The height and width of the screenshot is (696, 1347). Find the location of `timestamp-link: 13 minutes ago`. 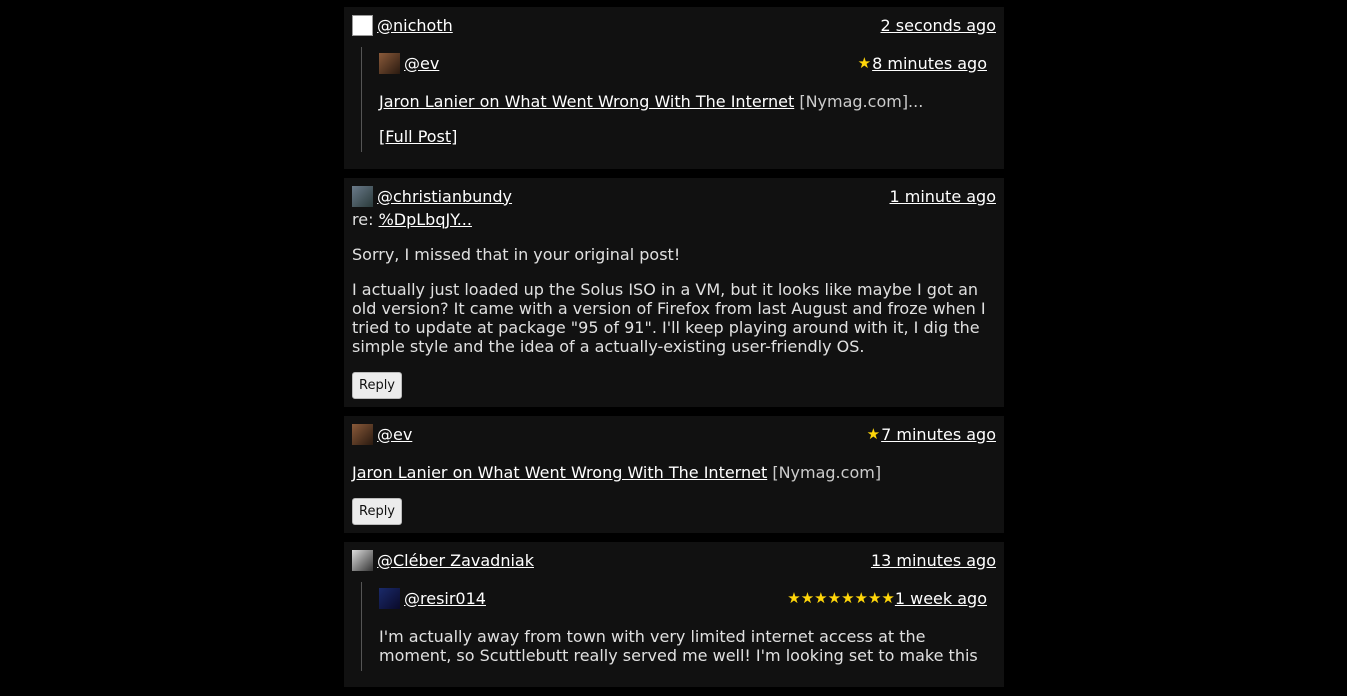

timestamp-link: 13 minutes ago is located at coordinates (933, 560).